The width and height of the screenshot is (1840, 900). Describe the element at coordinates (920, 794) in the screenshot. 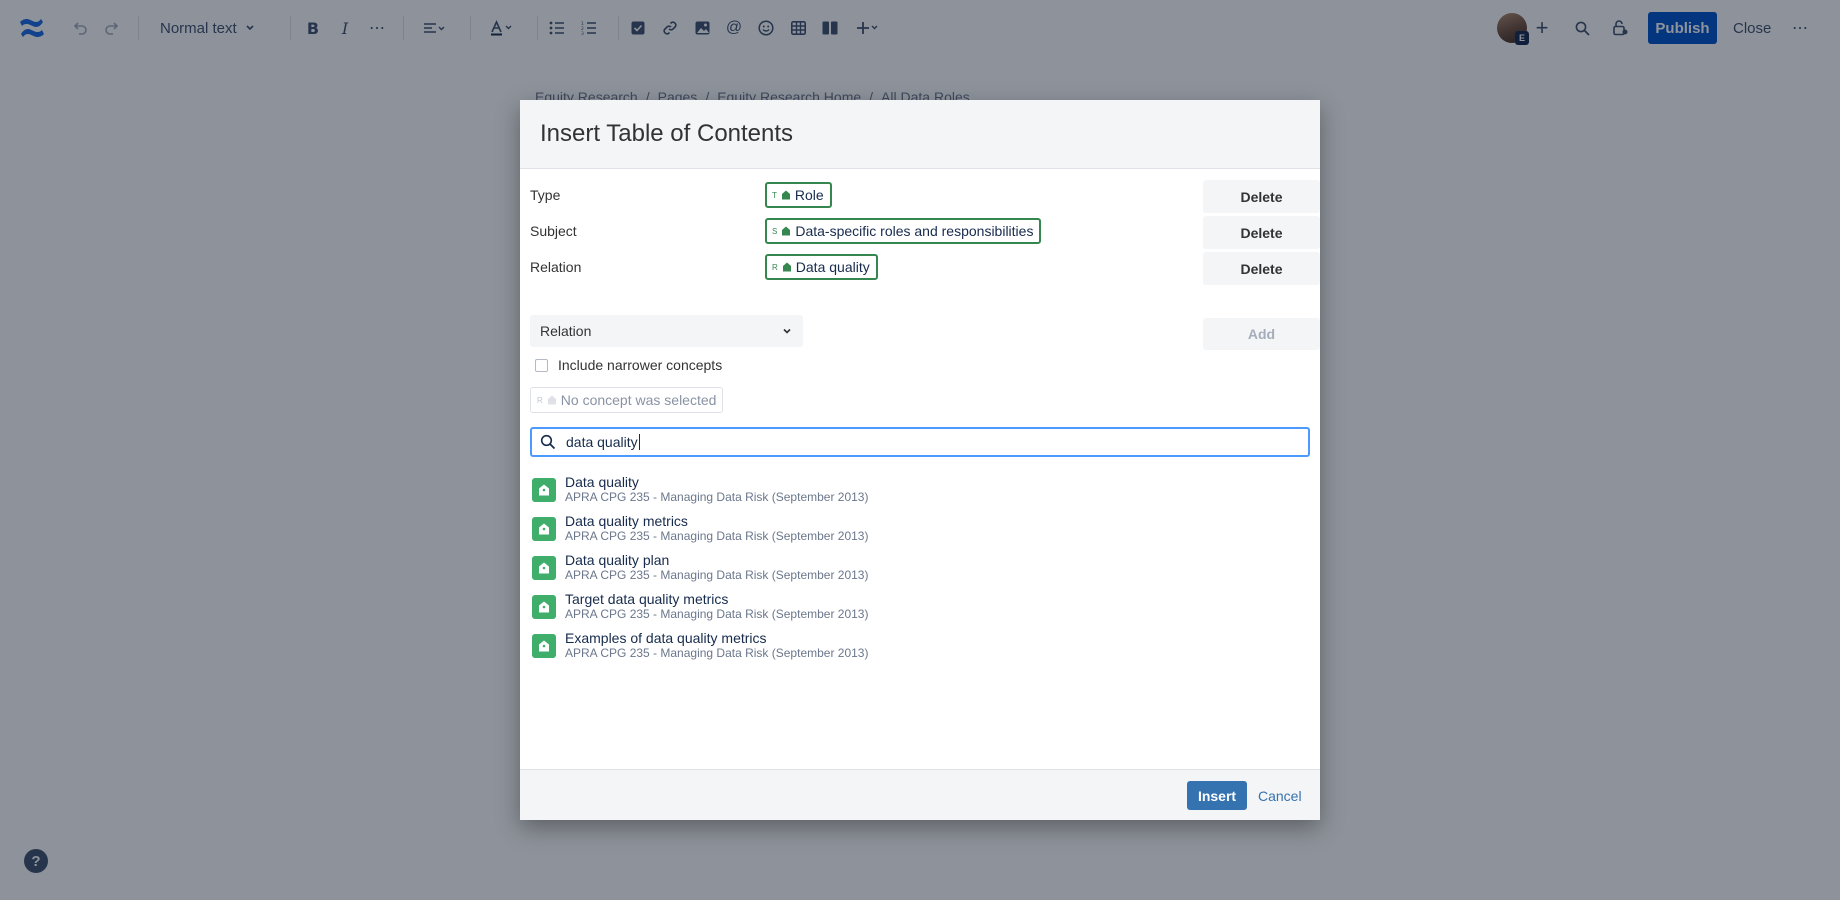

I see `dialog-footer: Insert Cancel` at that location.